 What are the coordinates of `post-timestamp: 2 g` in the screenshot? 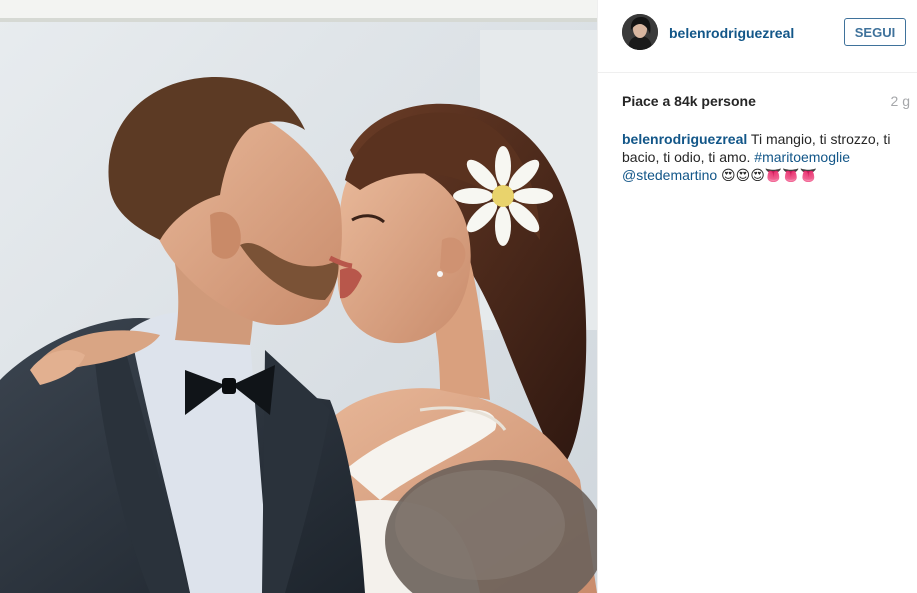 It's located at (900, 101).